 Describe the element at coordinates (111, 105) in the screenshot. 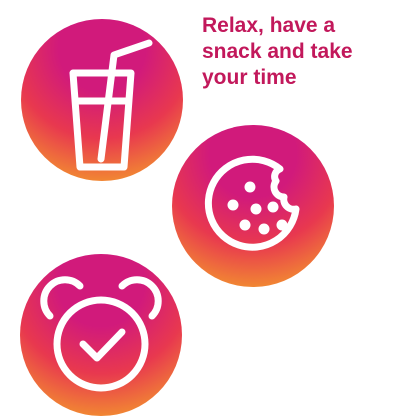

I see `drink-glass-icon` at that location.